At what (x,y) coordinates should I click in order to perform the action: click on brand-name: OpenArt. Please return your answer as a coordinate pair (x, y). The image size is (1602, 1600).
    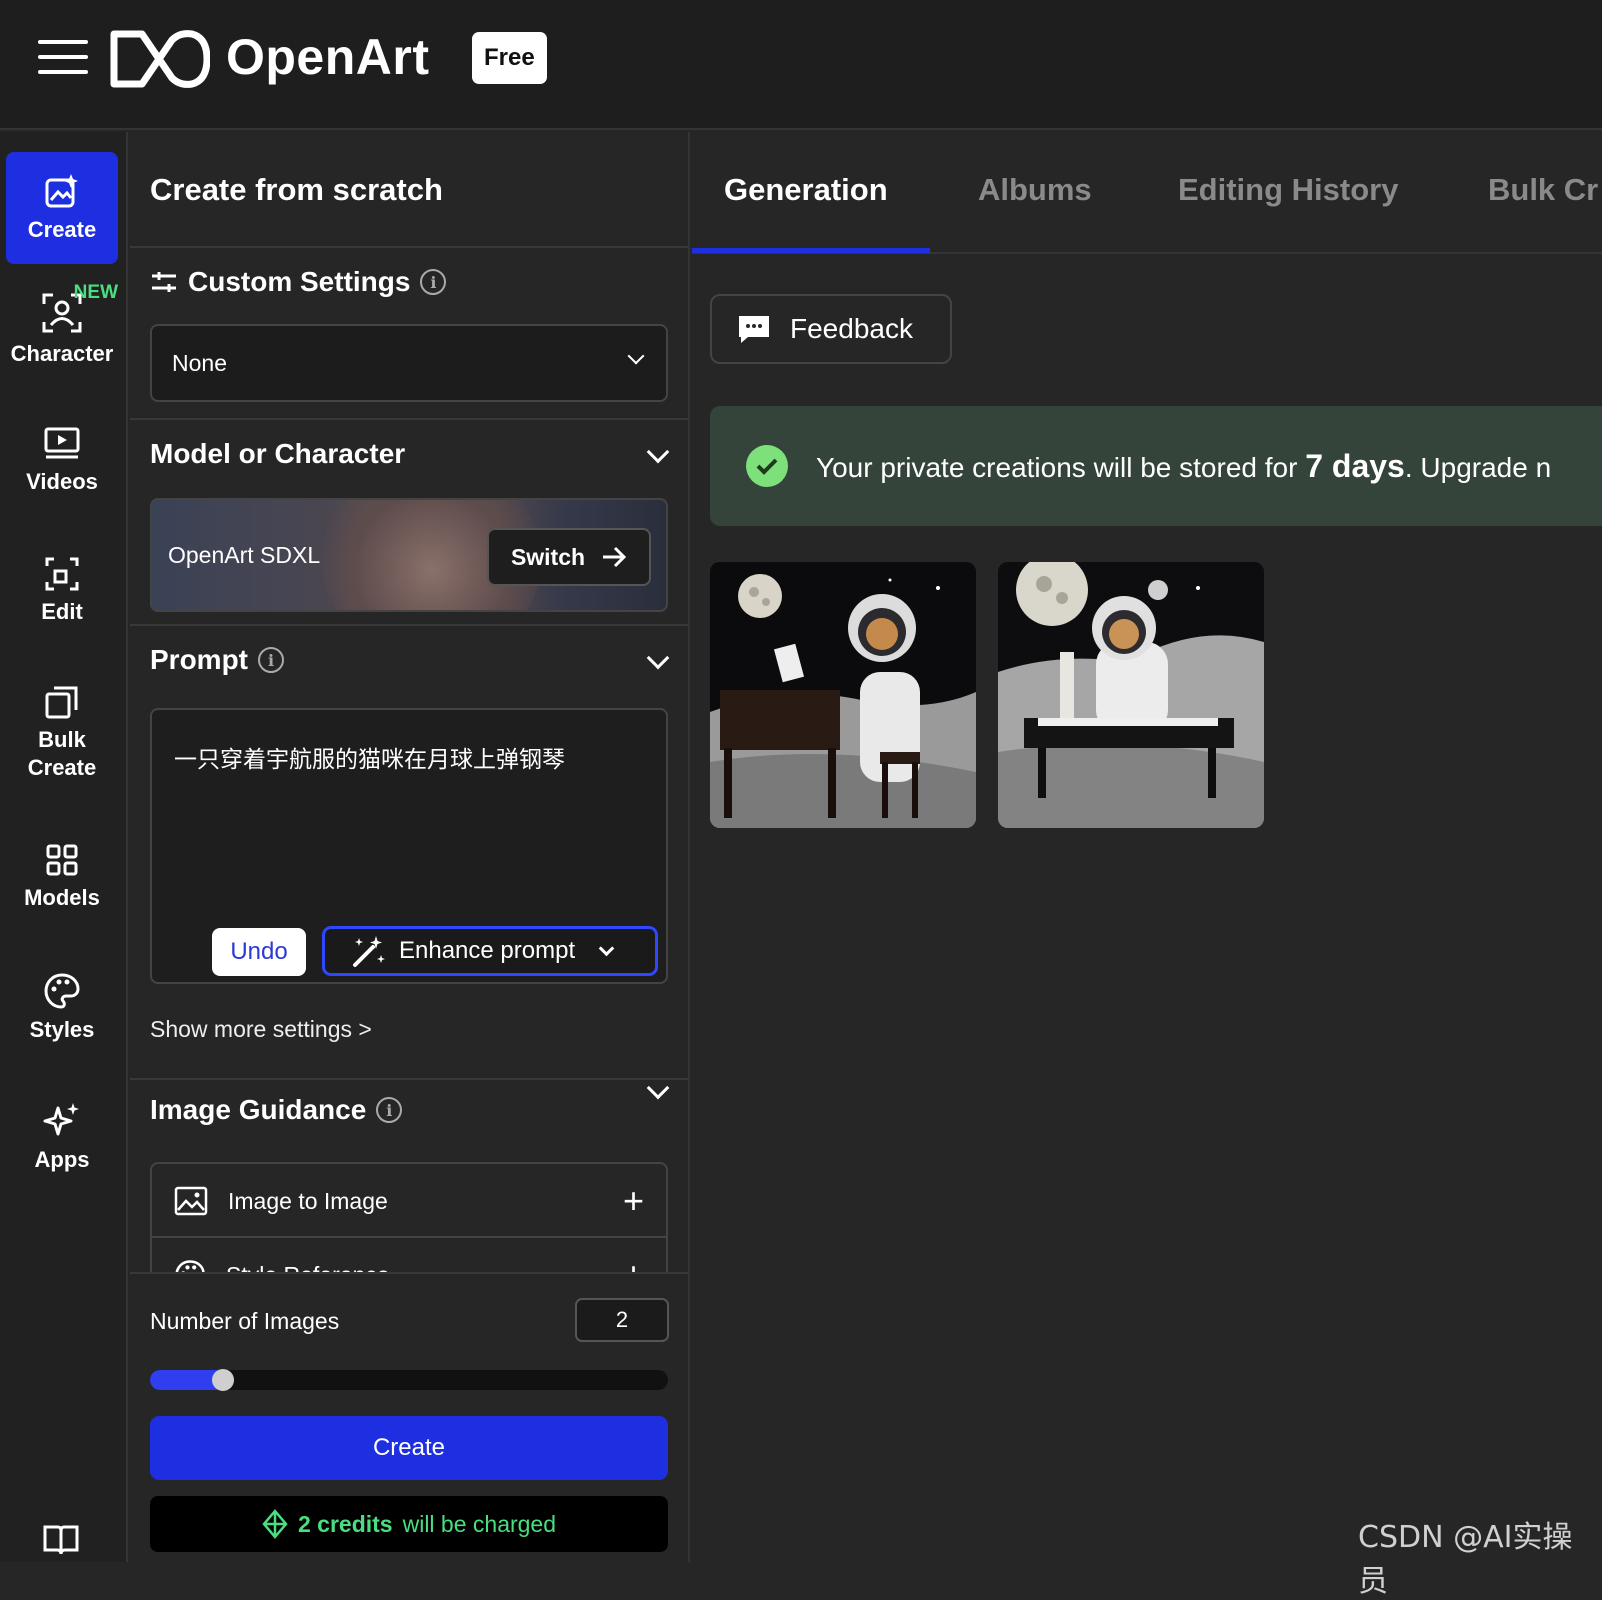
    Looking at the image, I should click on (328, 57).